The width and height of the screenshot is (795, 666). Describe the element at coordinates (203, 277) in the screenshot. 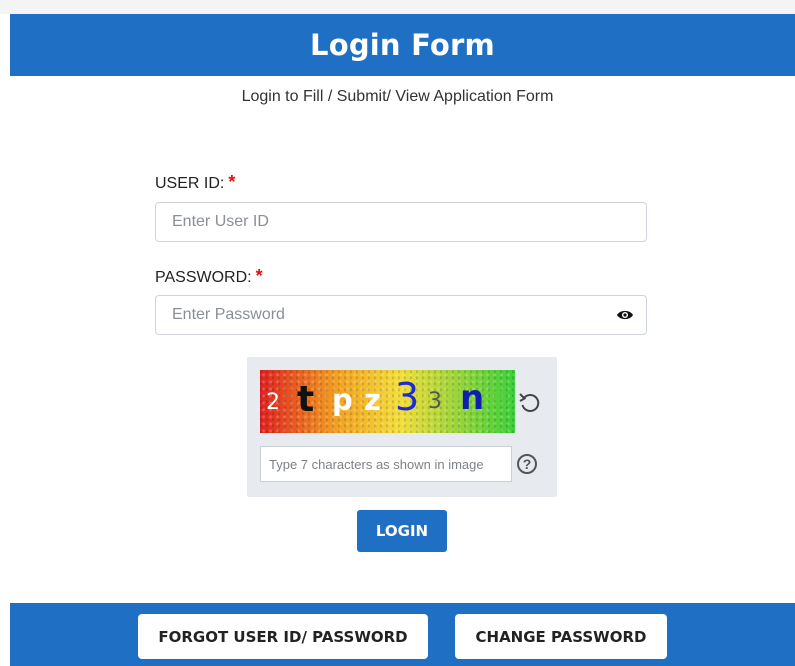

I see `password-label-text: PASSWORD:` at that location.